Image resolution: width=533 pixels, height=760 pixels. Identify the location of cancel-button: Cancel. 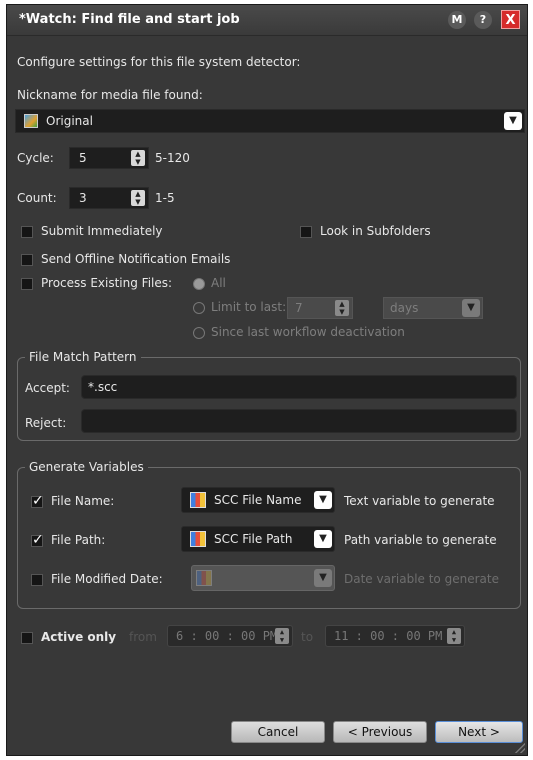
(278, 732).